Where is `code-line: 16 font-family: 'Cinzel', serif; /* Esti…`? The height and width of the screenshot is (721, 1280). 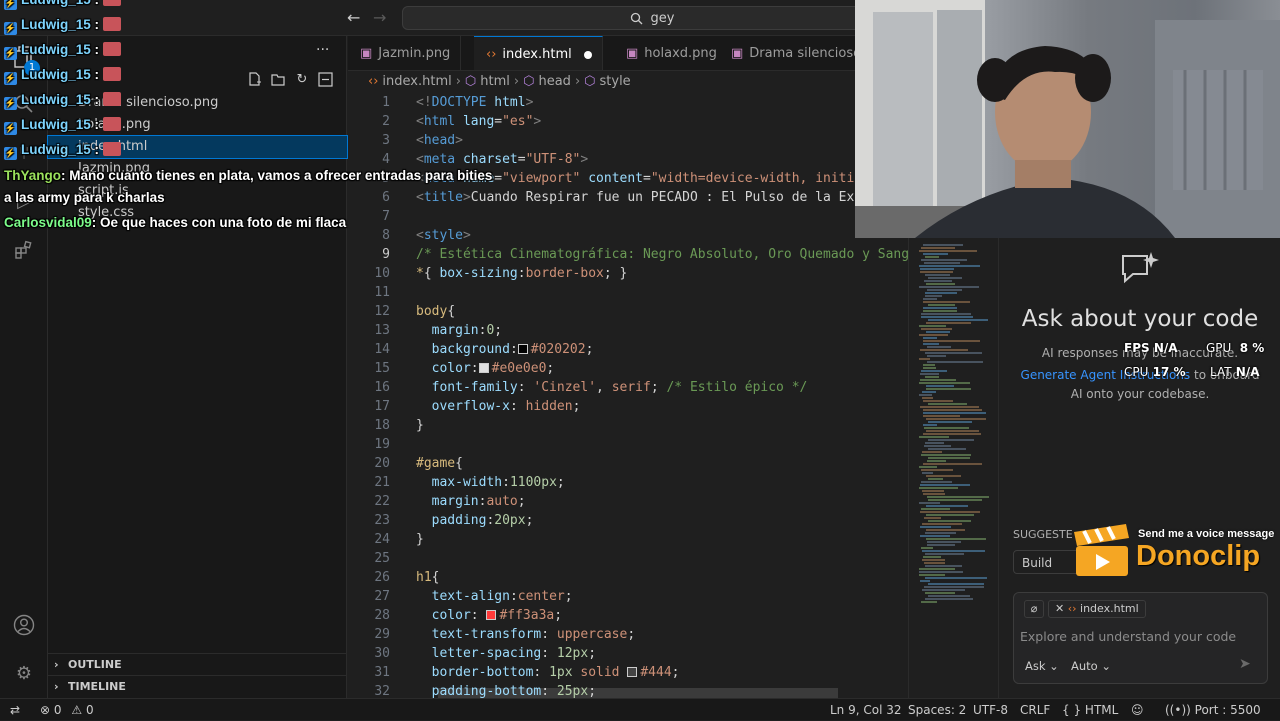
code-line: 16 font-family: 'Cinzel', serif; /* Esti… is located at coordinates (628, 387).